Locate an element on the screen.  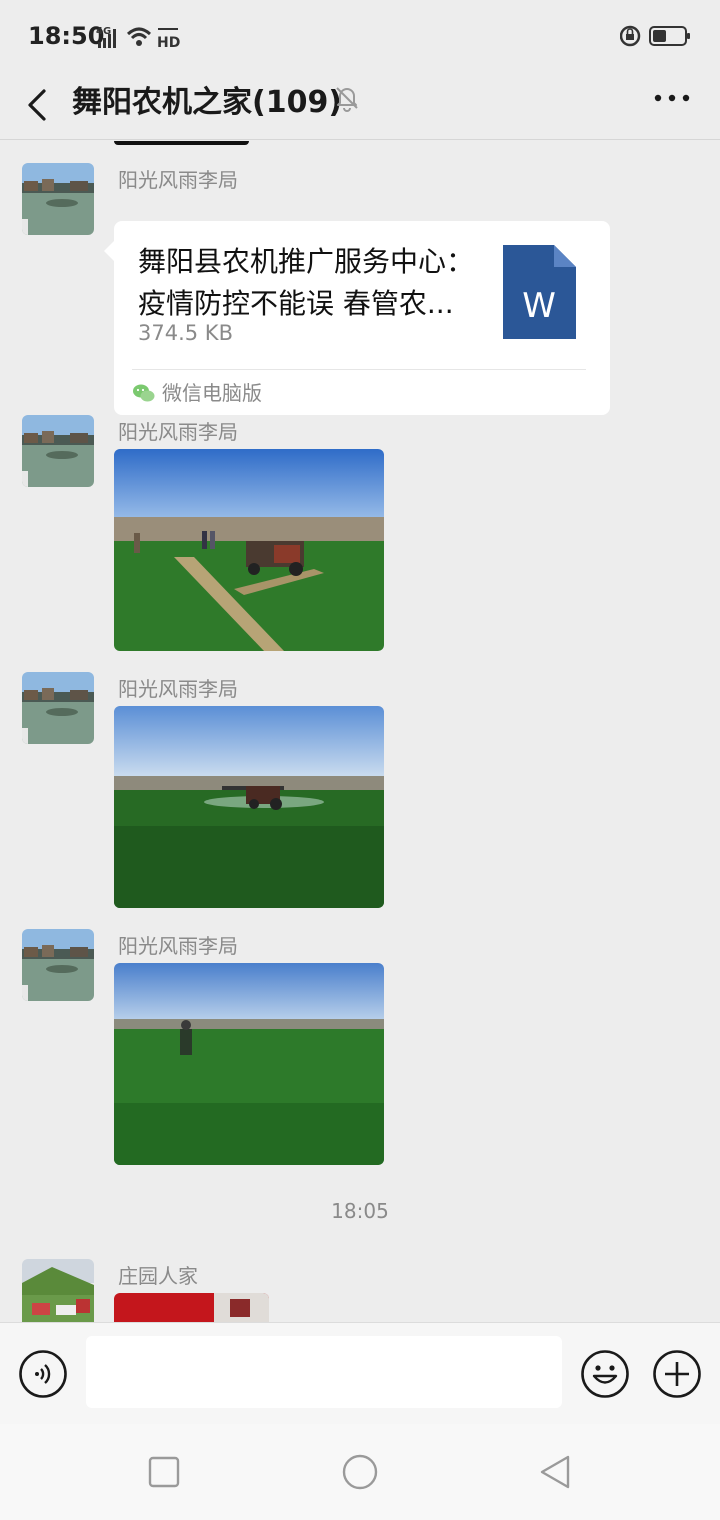
triangle-back-icon is located at coordinates (555, 1472).